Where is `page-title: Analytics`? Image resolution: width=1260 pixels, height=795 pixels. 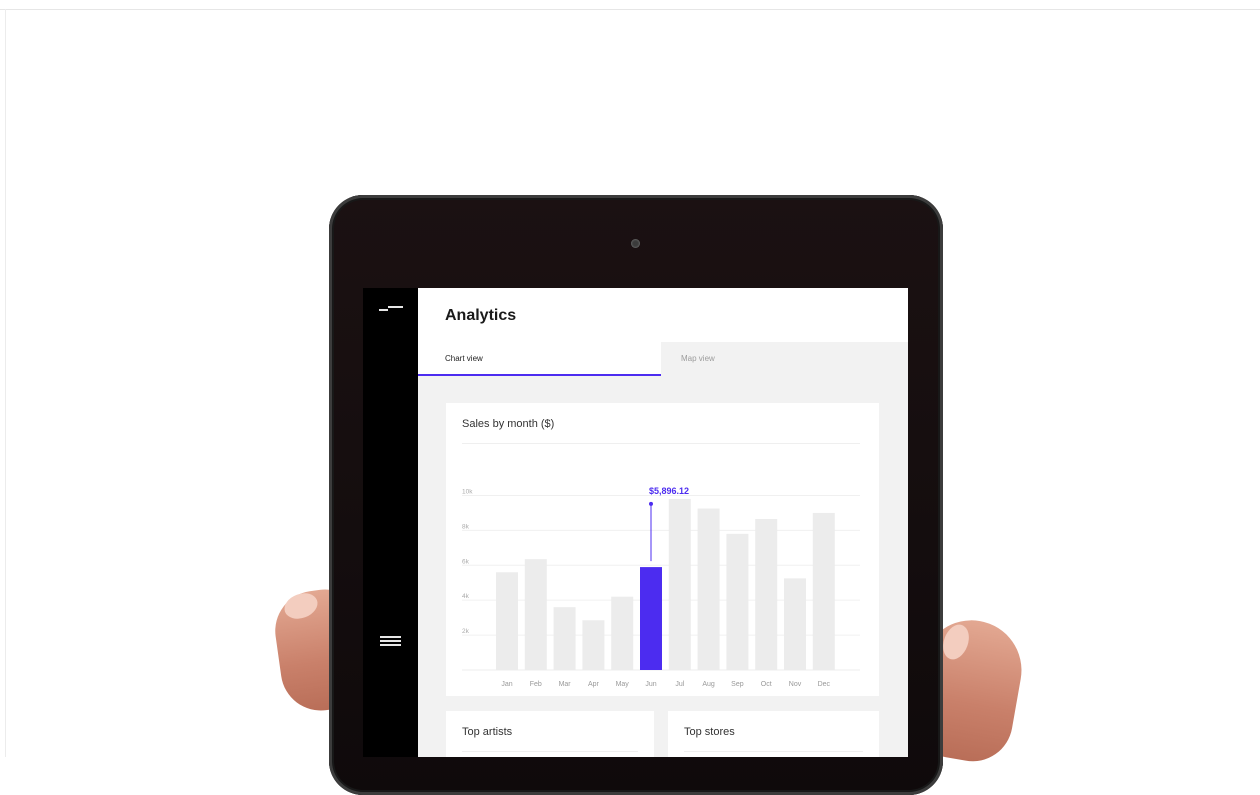
page-title: Analytics is located at coordinates (481, 315).